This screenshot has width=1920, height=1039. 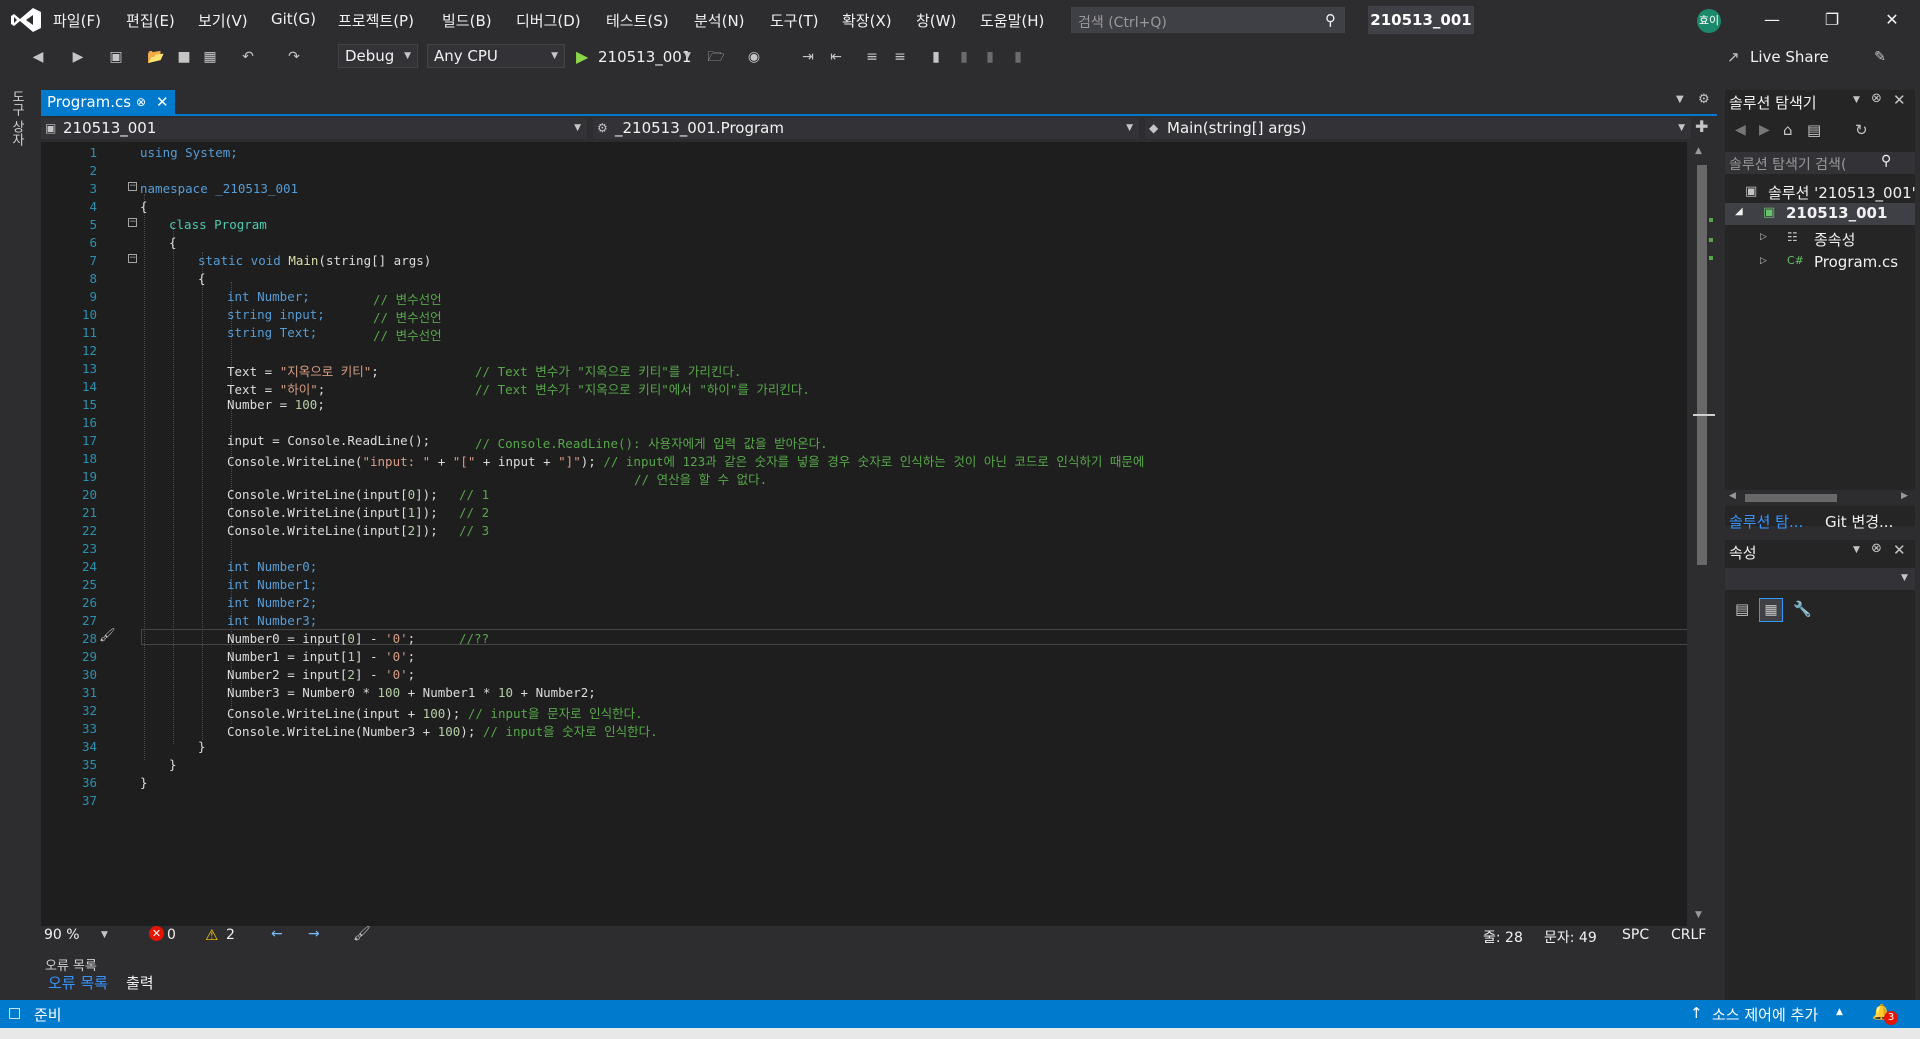 What do you see at coordinates (637, 20) in the screenshot?
I see `menu-test: 테스트(S)` at bounding box center [637, 20].